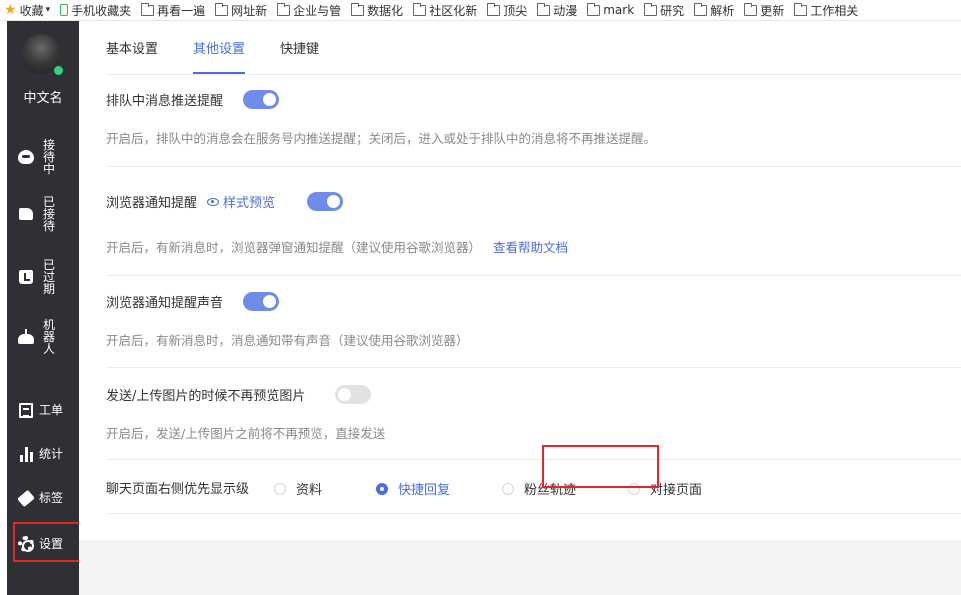 This screenshot has width=961, height=595. What do you see at coordinates (325, 201) in the screenshot?
I see `browser-notify-toggle` at bounding box center [325, 201].